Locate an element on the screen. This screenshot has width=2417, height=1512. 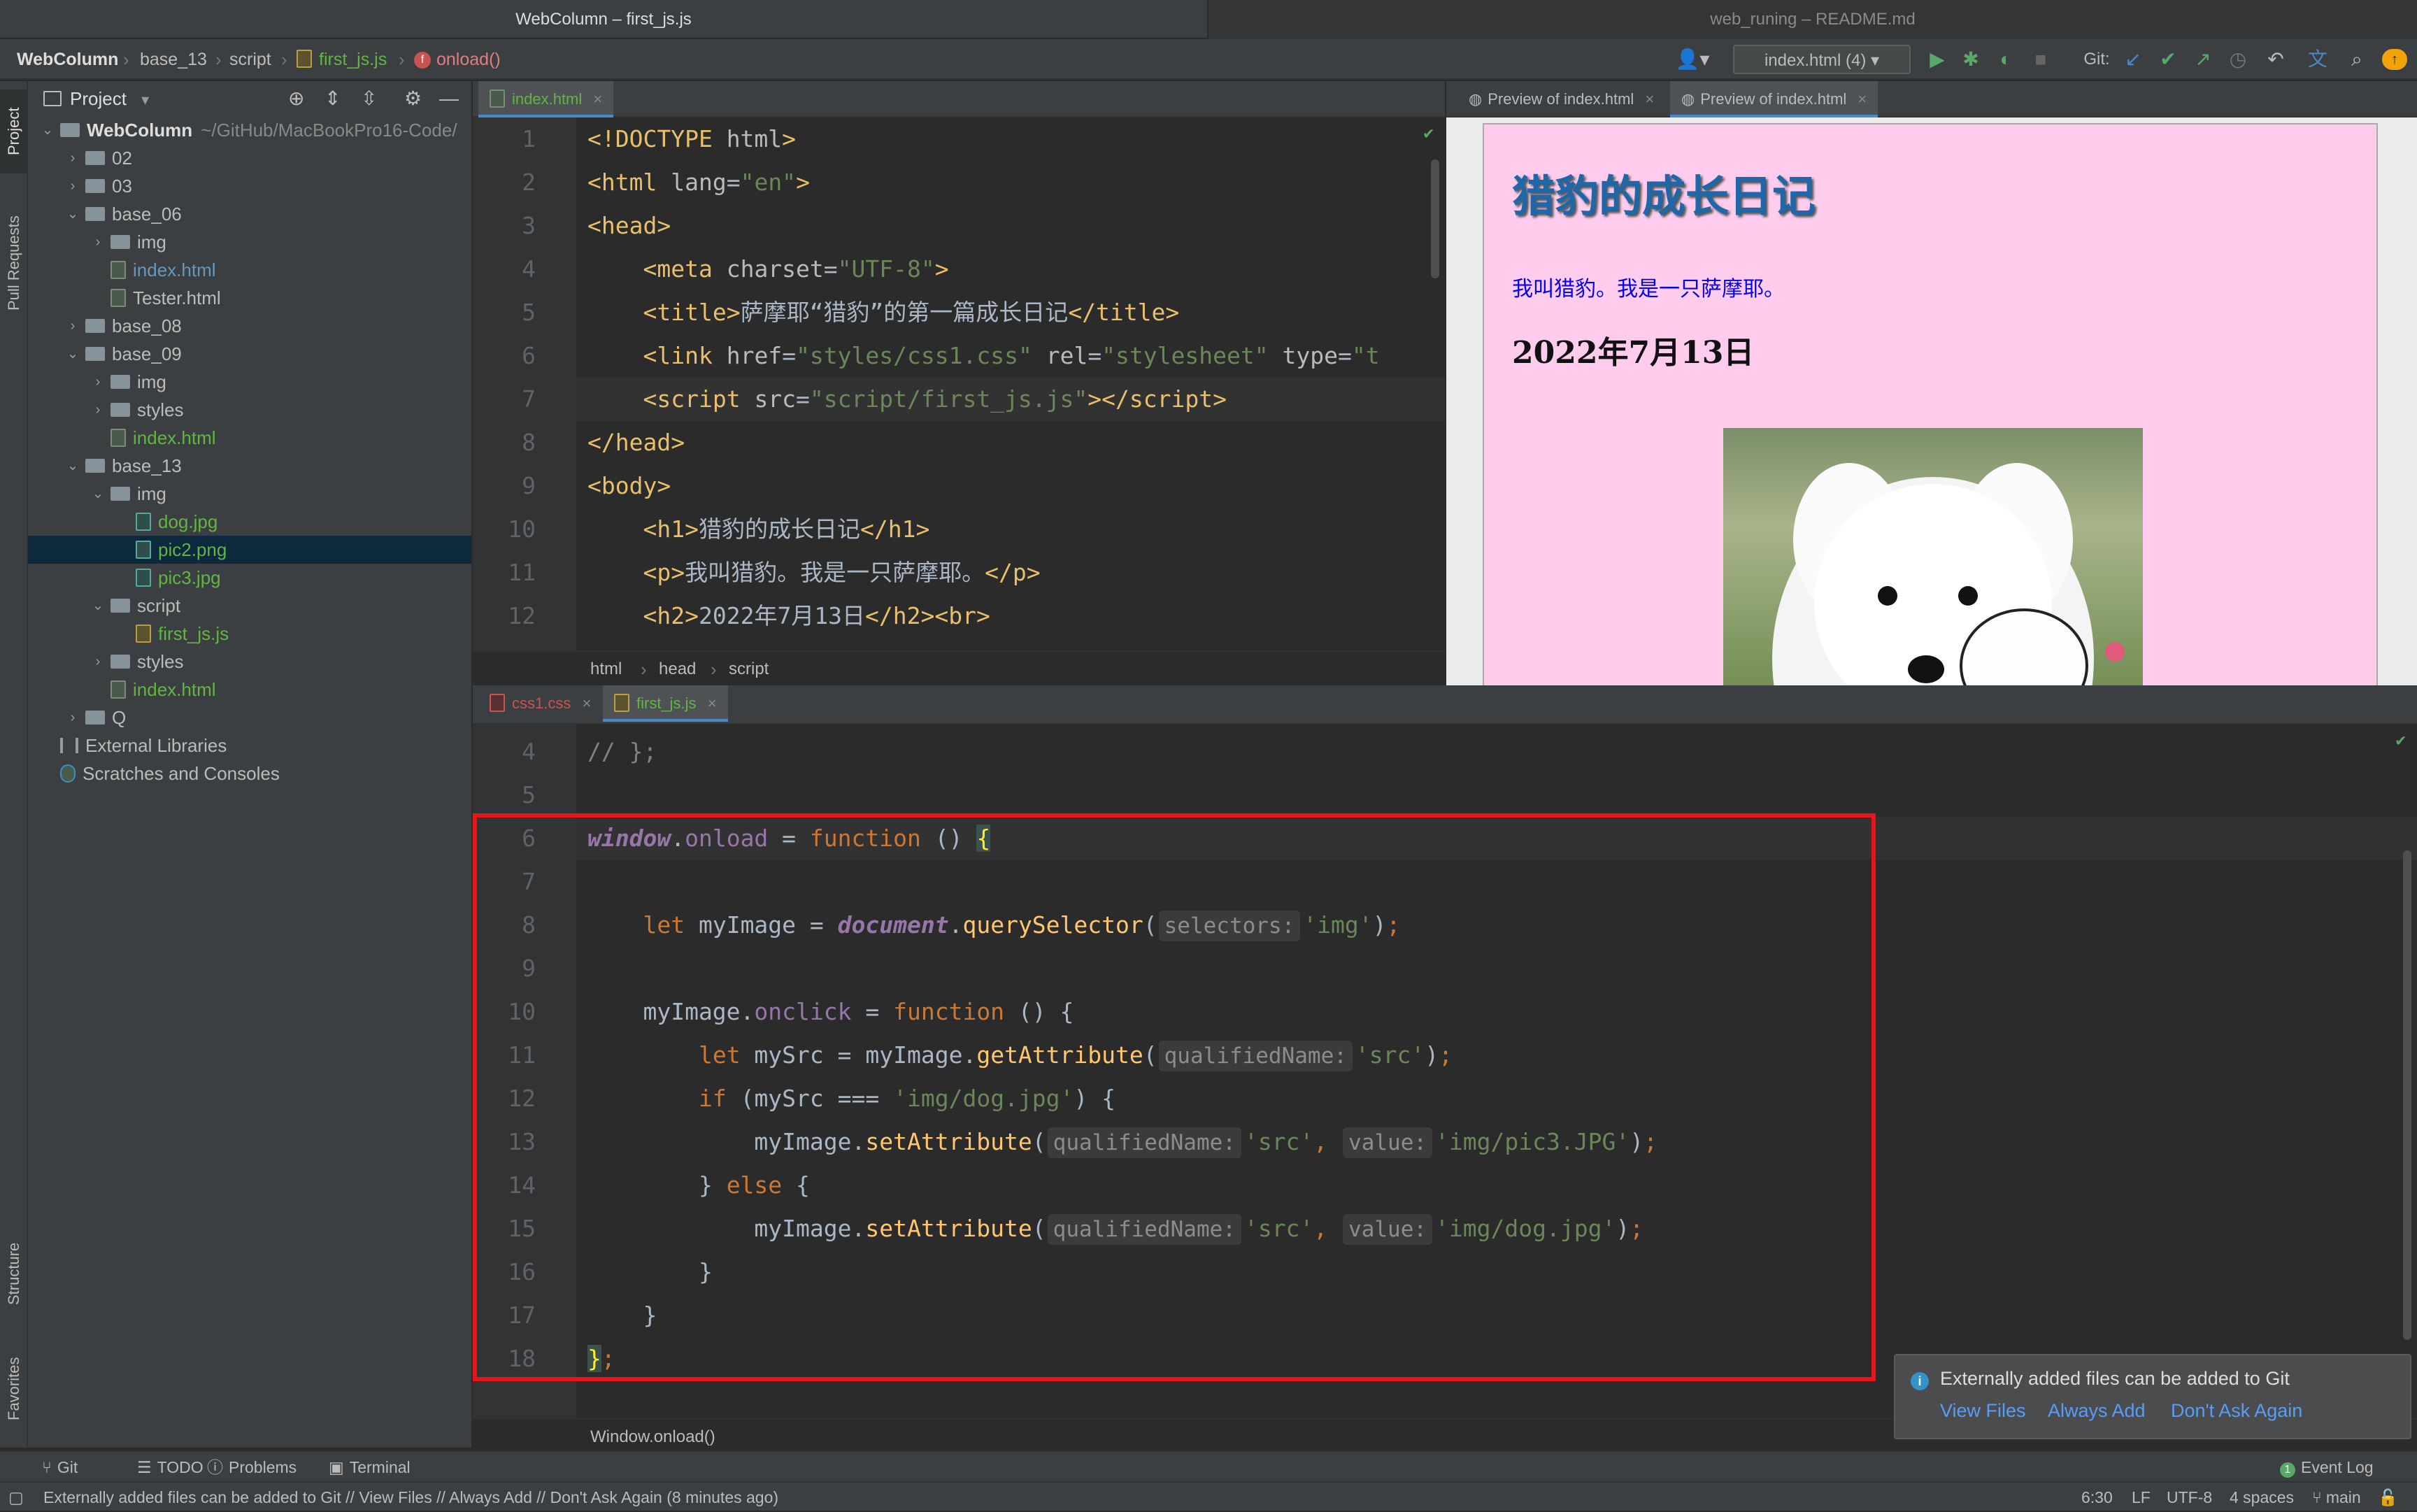
rollback-icon: ↶ is located at coordinates (2276, 59).